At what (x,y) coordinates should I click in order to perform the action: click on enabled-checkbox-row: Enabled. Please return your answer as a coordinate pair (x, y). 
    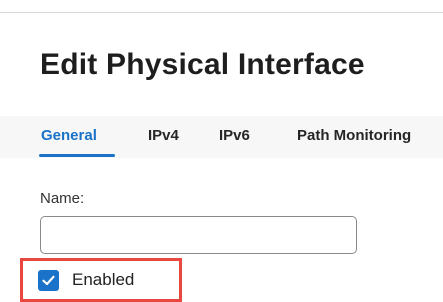
    Looking at the image, I should click on (86, 280).